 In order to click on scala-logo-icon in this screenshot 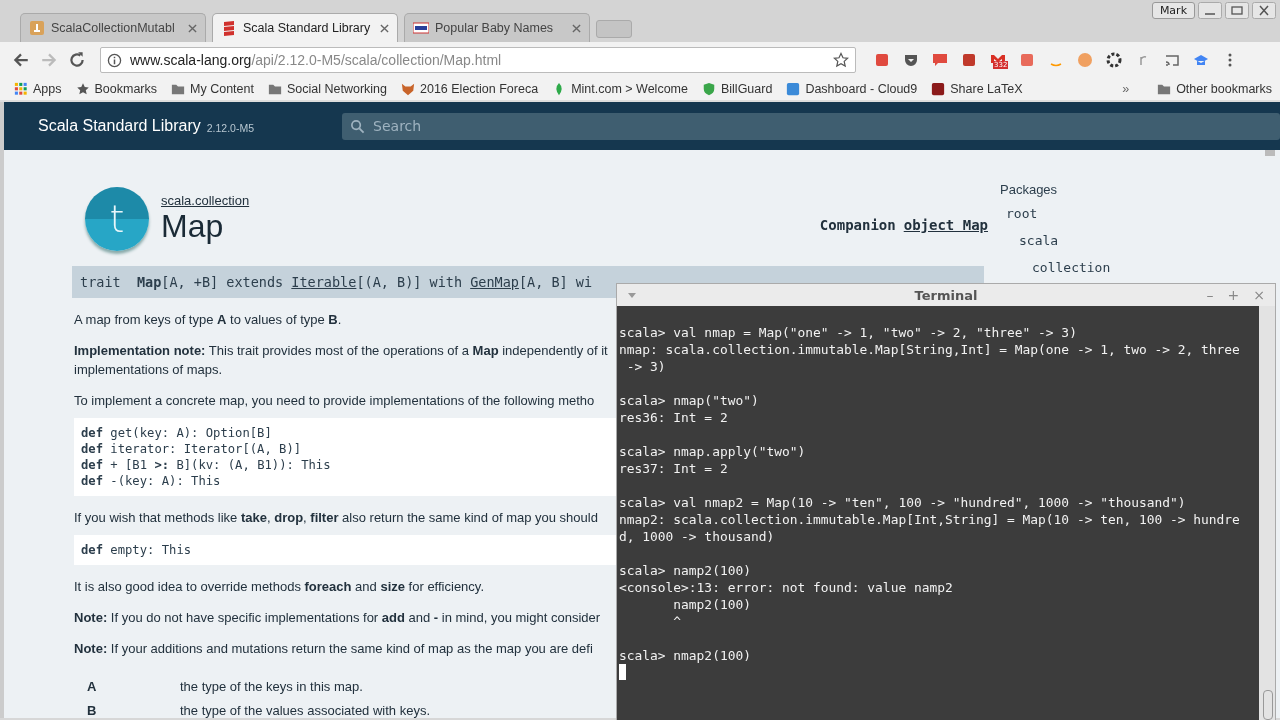, I will do `click(229, 28)`.